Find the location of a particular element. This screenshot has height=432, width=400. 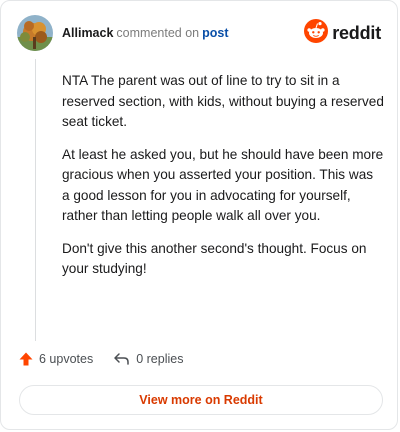

action-text: commented on is located at coordinates (158, 33).